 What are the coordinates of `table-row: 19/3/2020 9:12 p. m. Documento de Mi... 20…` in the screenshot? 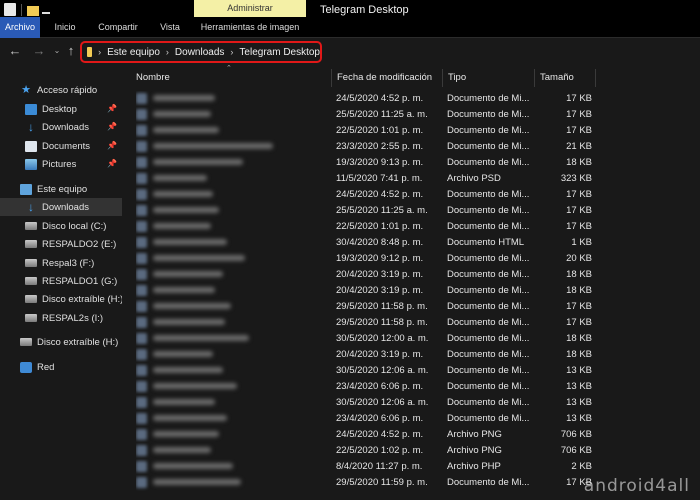 It's located at (411, 259).